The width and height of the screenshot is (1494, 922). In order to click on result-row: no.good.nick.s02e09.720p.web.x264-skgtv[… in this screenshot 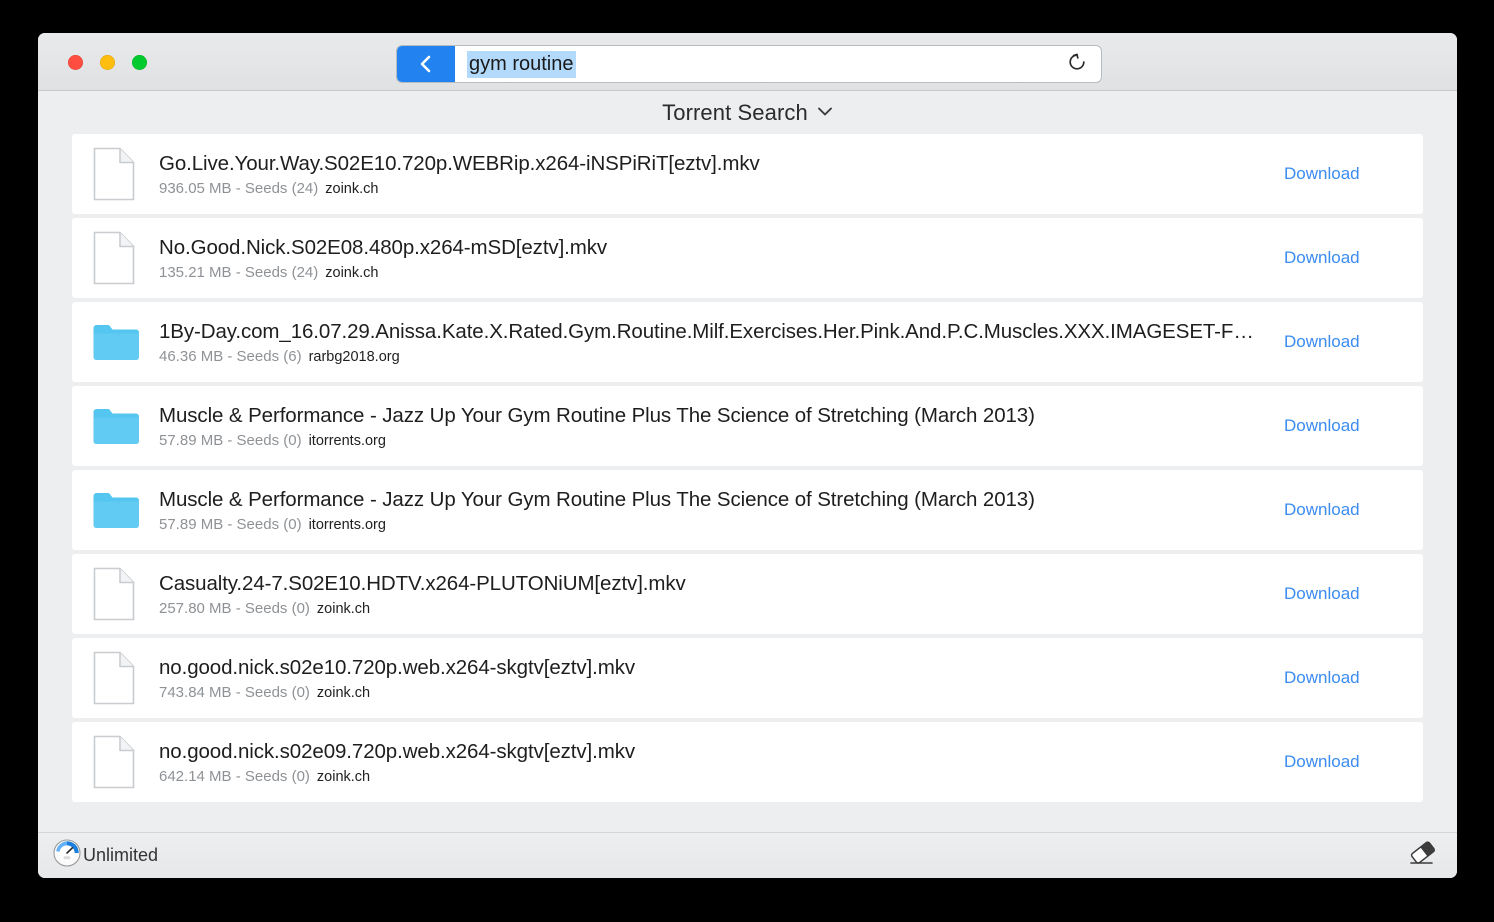, I will do `click(747, 762)`.